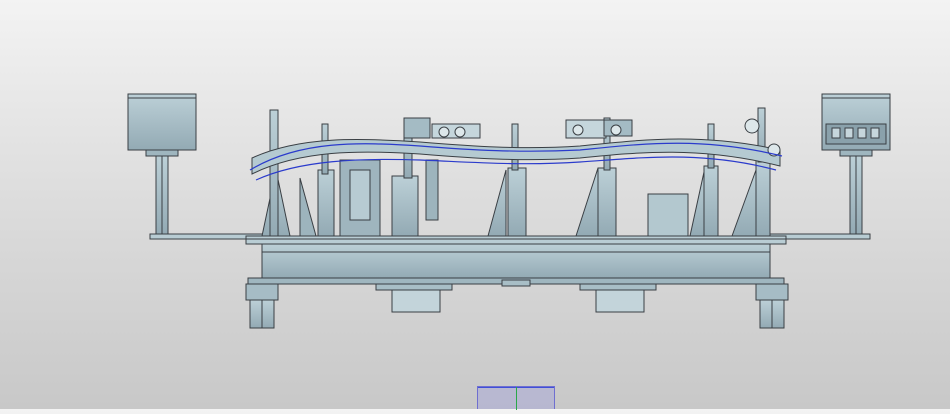 Image resolution: width=950 pixels, height=414 pixels. Describe the element at coordinates (856, 164) in the screenshot. I see `right-control-cabinet` at that location.